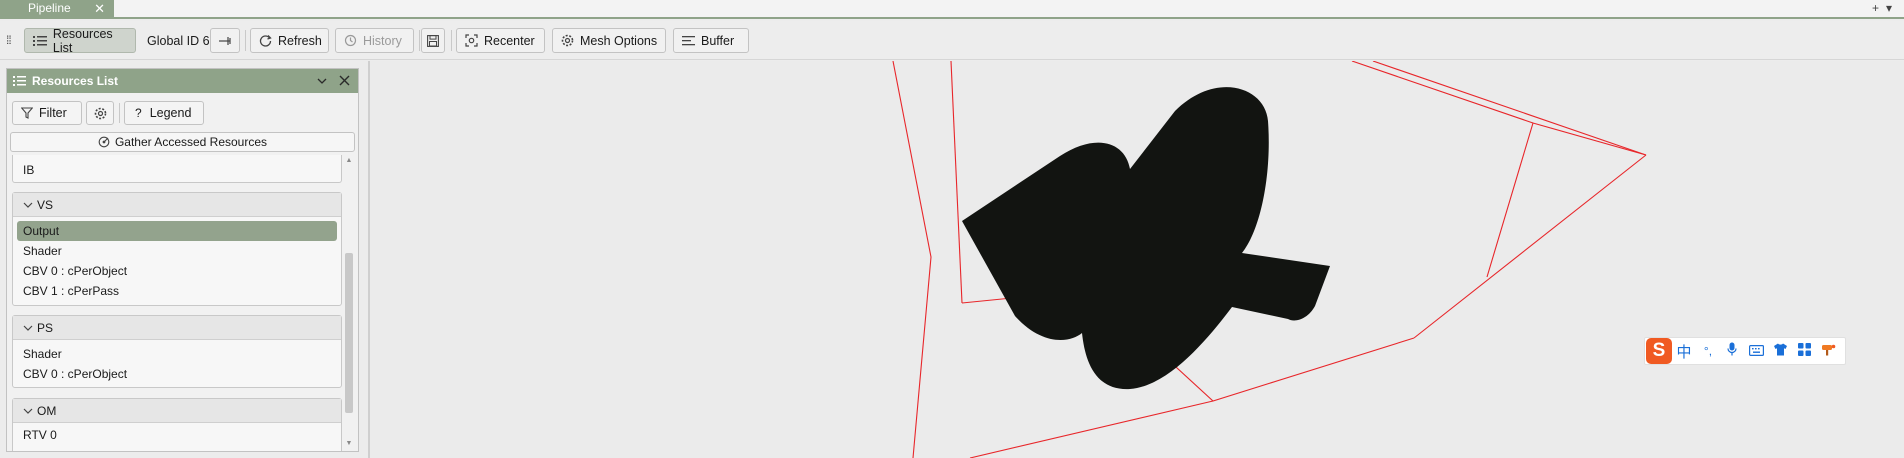 Image resolution: width=1904 pixels, height=458 pixels. Describe the element at coordinates (170, 113) in the screenshot. I see `legend-label: Legend` at that location.